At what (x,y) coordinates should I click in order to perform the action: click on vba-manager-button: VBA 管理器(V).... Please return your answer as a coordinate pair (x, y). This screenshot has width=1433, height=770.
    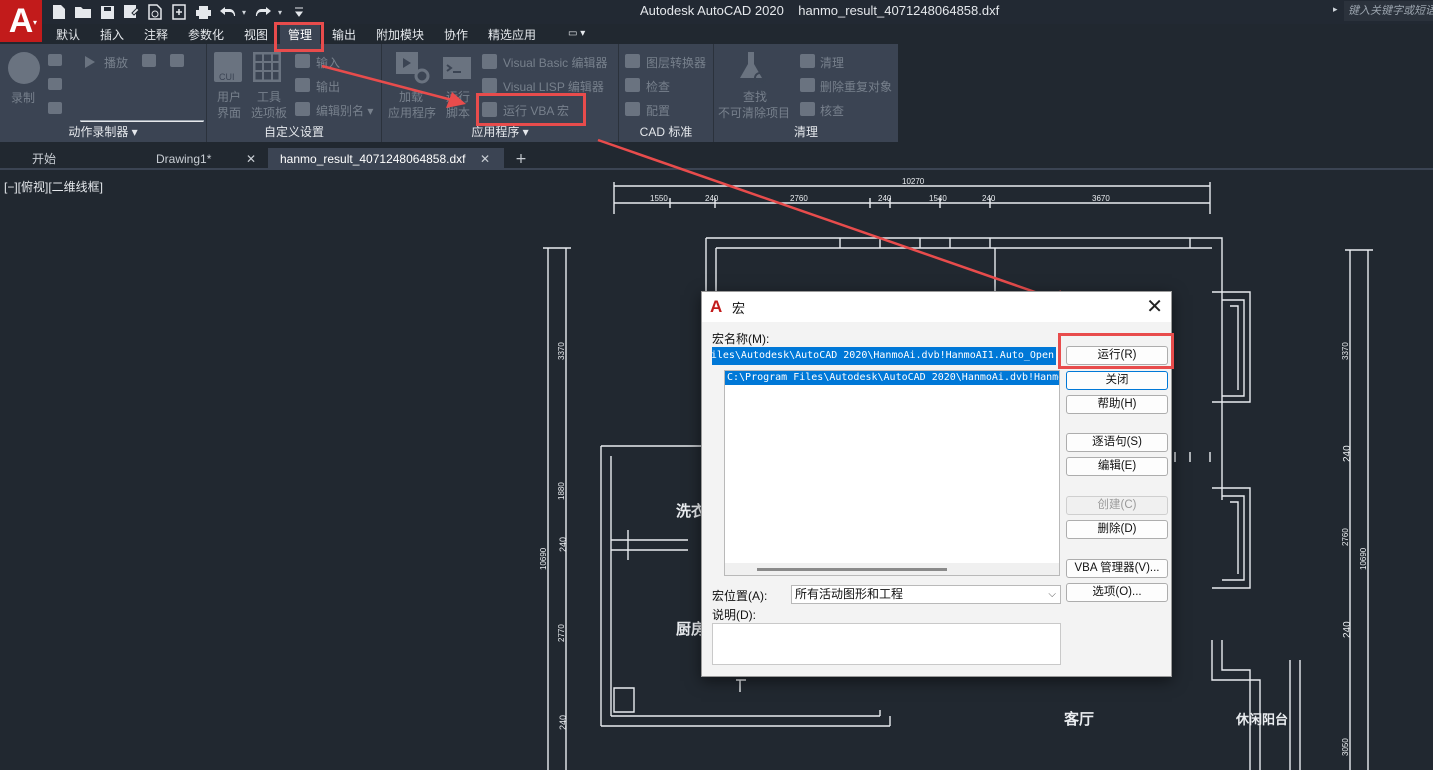
    Looking at the image, I should click on (1117, 568).